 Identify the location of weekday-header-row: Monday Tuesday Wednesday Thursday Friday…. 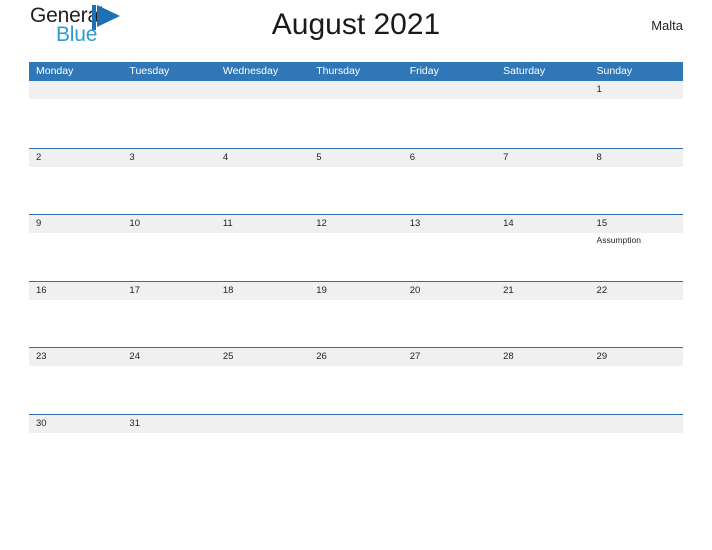
(356, 71).